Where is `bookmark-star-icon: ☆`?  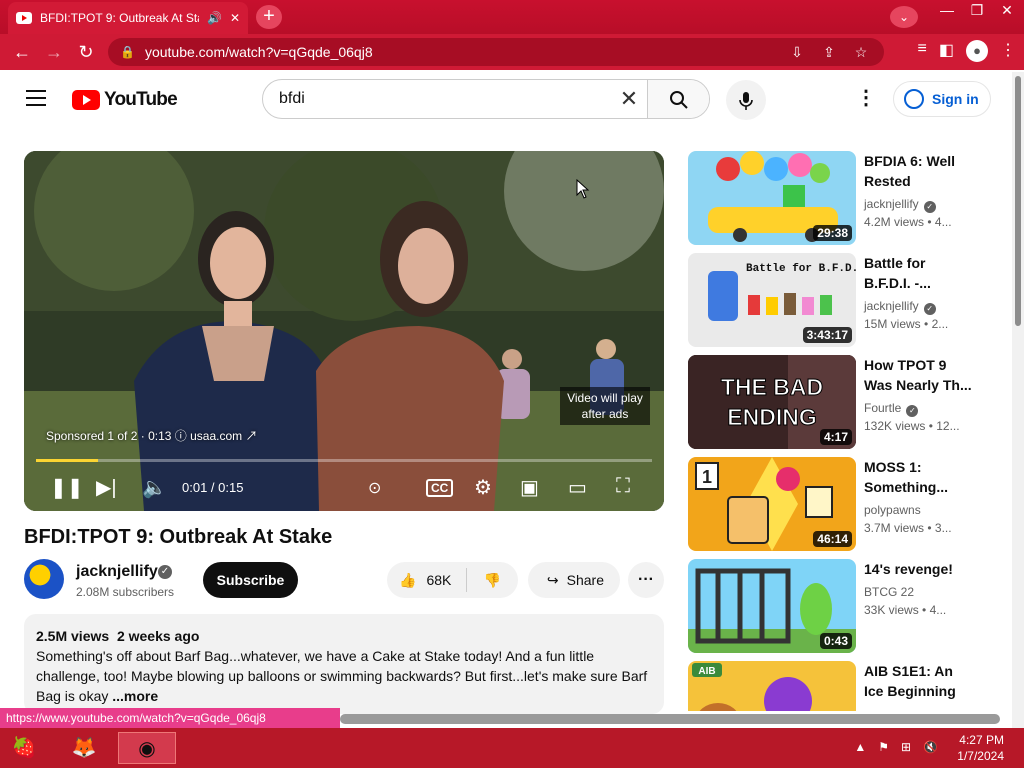 bookmark-star-icon: ☆ is located at coordinates (861, 52).